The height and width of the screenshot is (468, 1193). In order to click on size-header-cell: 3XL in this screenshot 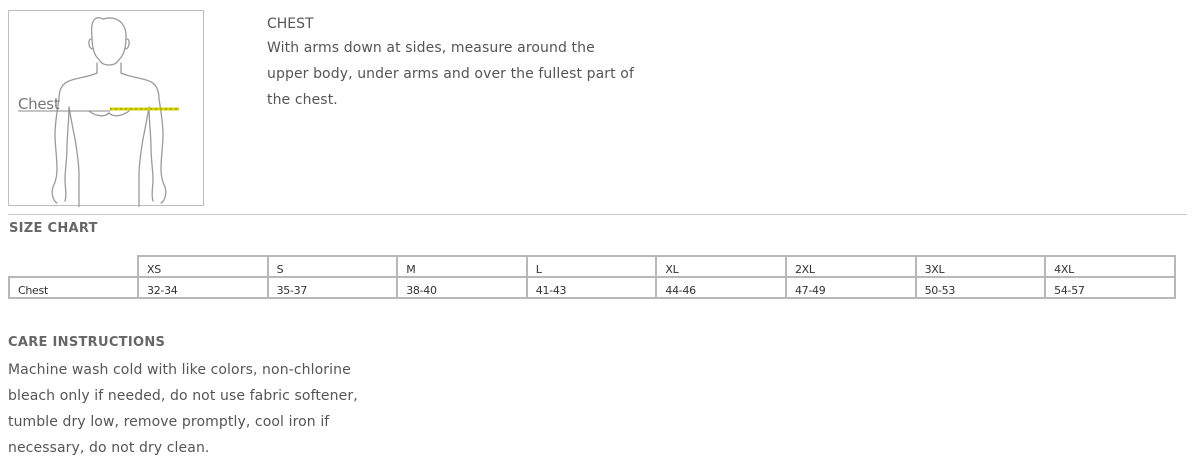, I will do `click(980, 266)`.